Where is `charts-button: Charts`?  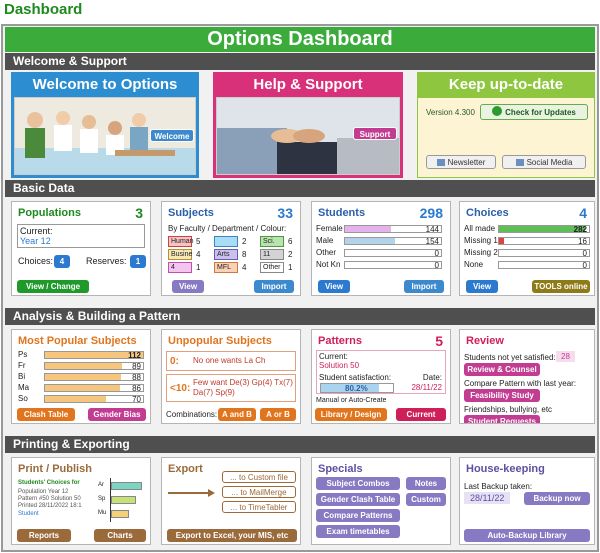
charts-button: Charts is located at coordinates (120, 535).